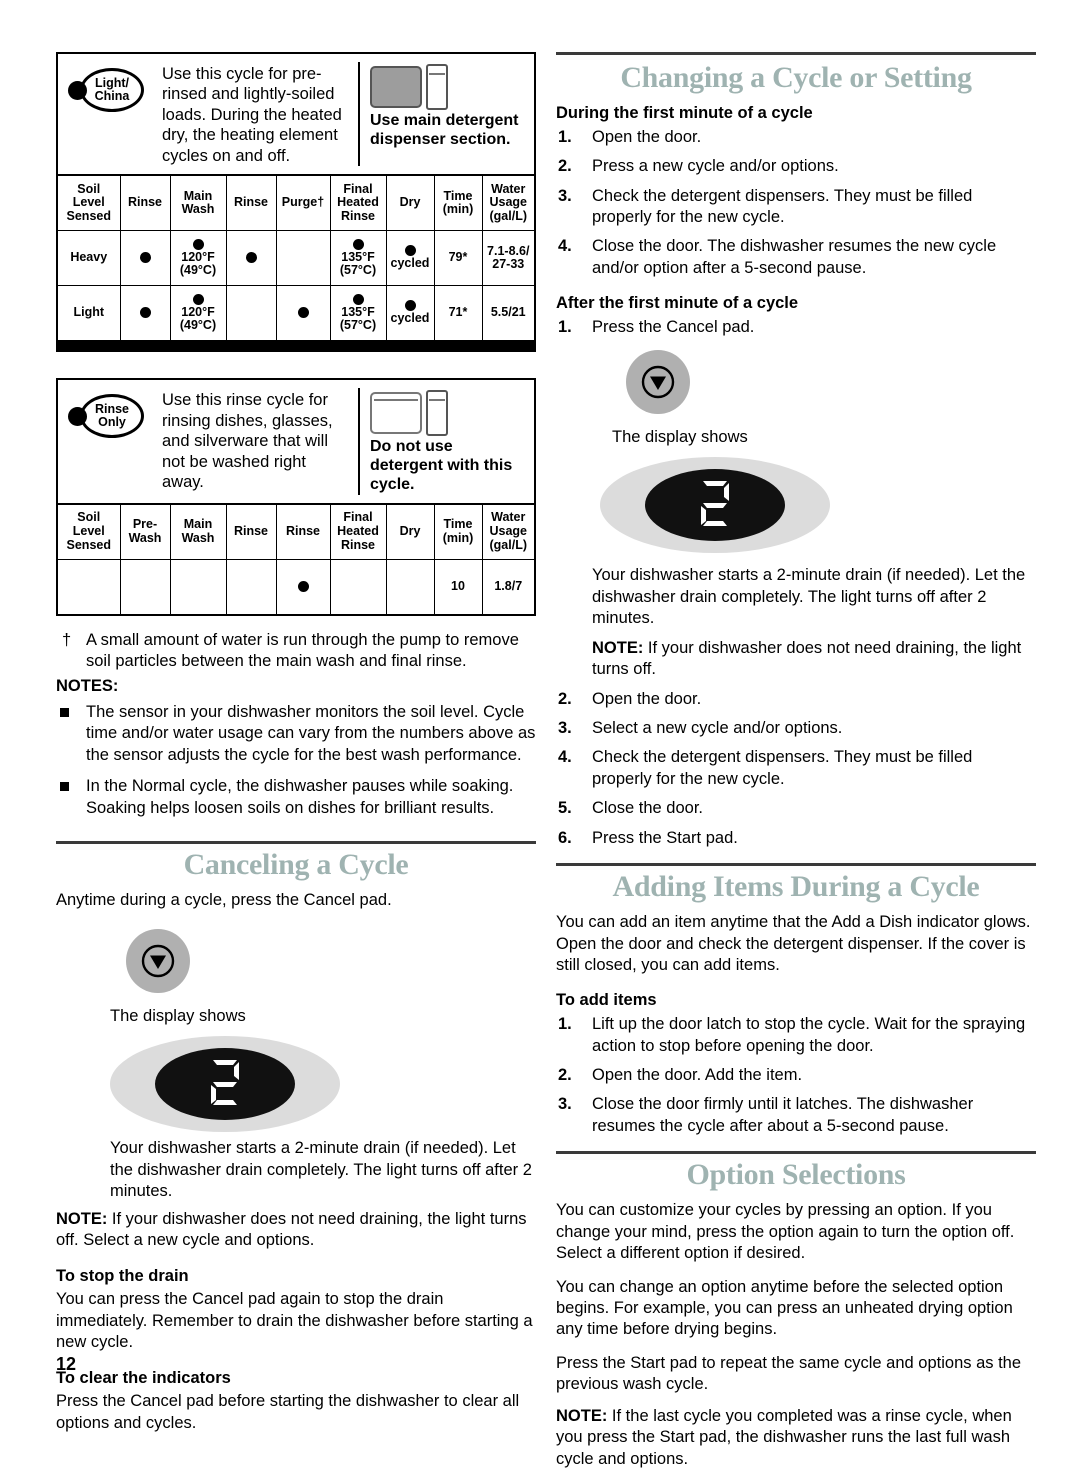 The width and height of the screenshot is (1080, 1470). What do you see at coordinates (565, 1024) in the screenshot?
I see `step-number: 1.` at bounding box center [565, 1024].